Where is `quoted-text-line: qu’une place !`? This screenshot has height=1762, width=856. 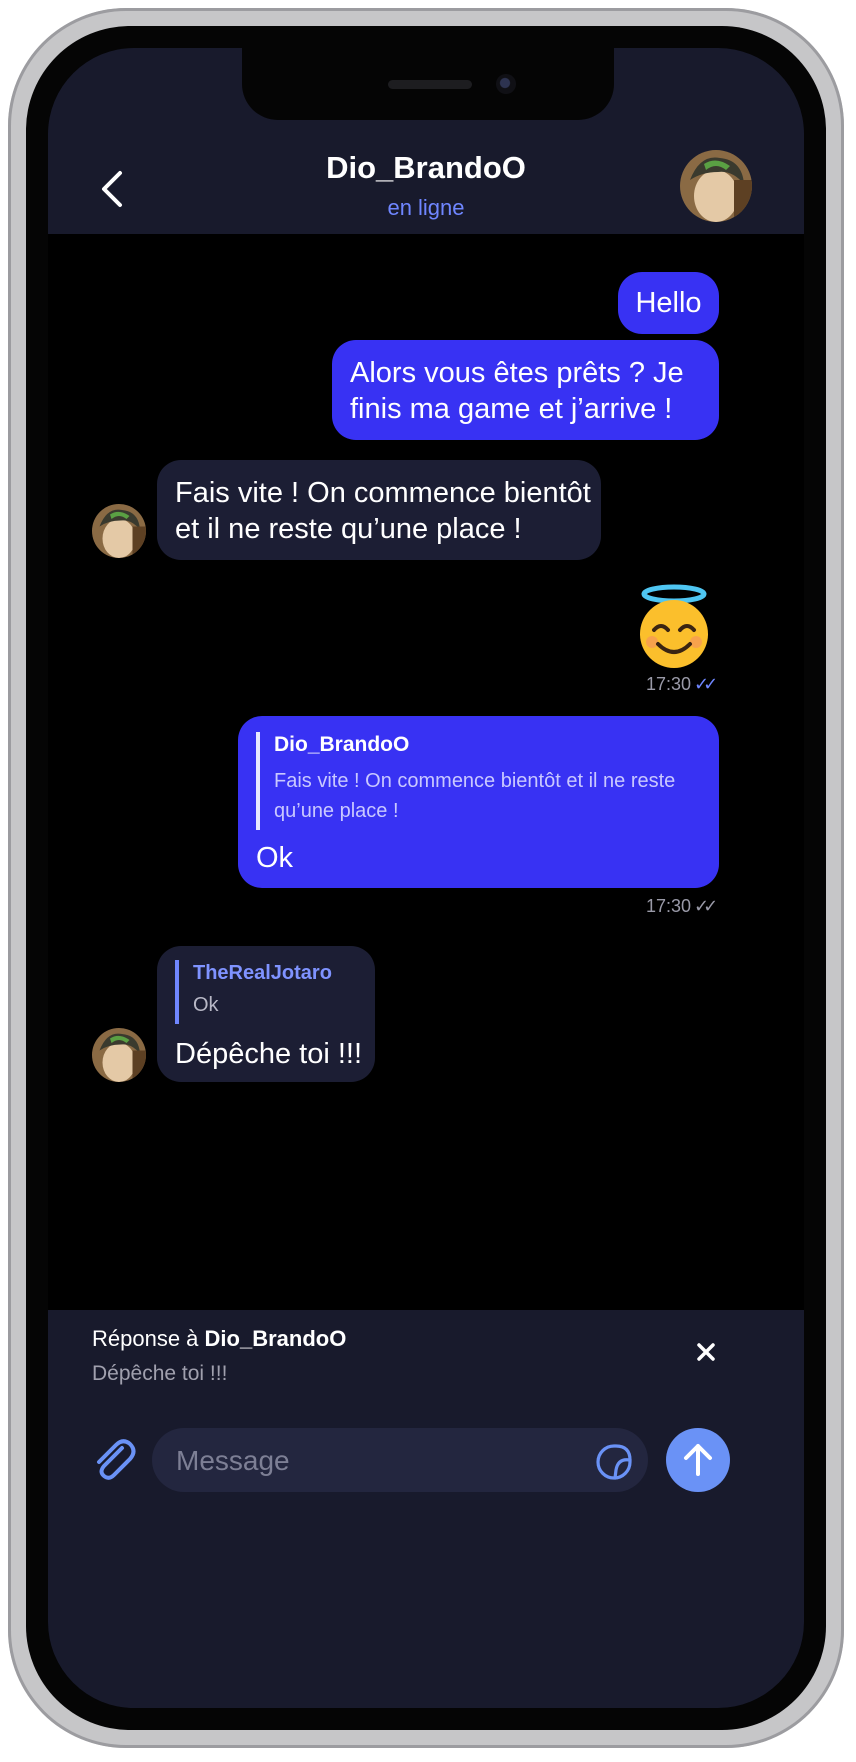
quoted-text-line: qu’une place ! is located at coordinates (336, 811).